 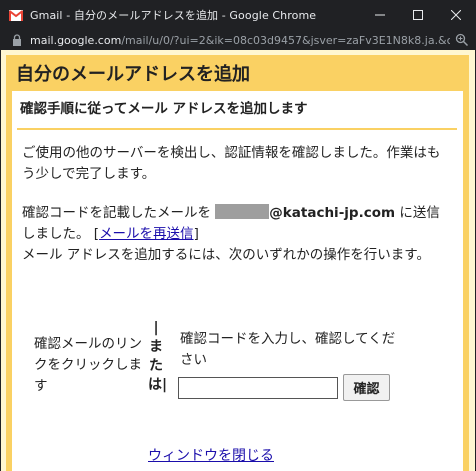 What do you see at coordinates (196, 234) in the screenshot?
I see `bracket-close: ]` at bounding box center [196, 234].